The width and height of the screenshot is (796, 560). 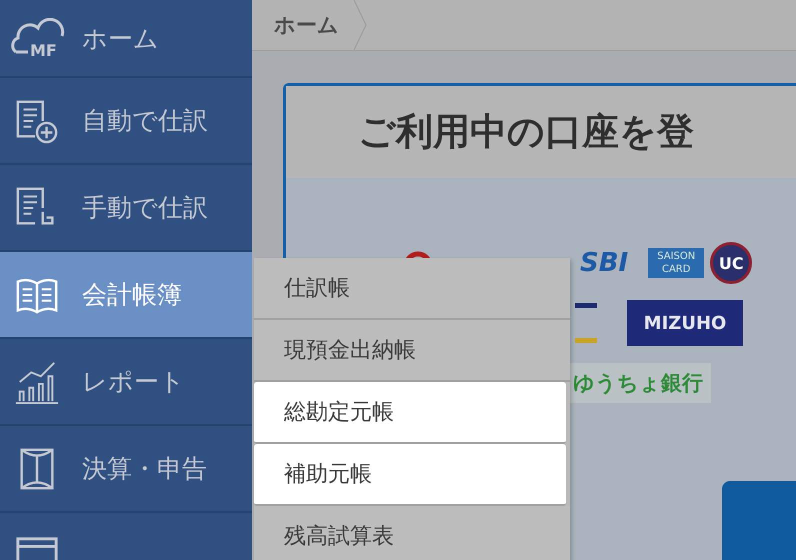 I want to click on menu-item: 残高試算表, so click(x=412, y=533).